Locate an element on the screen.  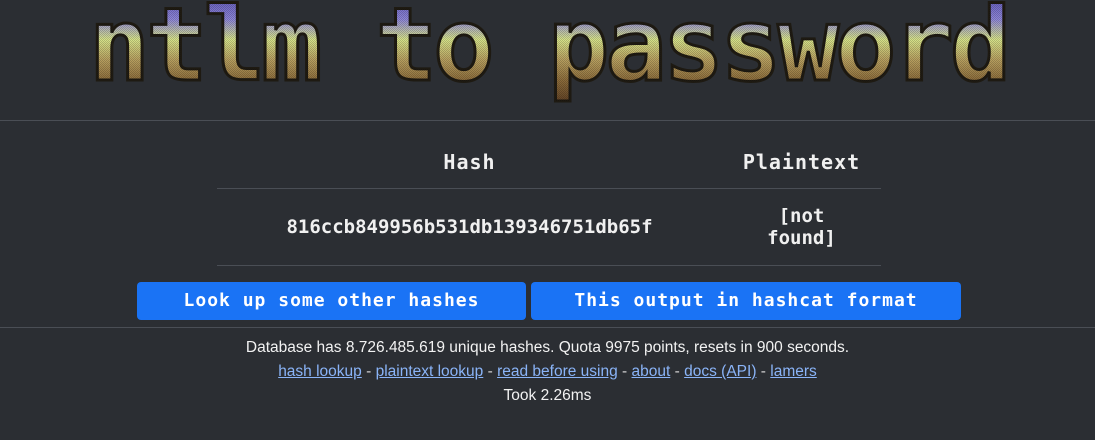
about-link: about is located at coordinates (651, 371).